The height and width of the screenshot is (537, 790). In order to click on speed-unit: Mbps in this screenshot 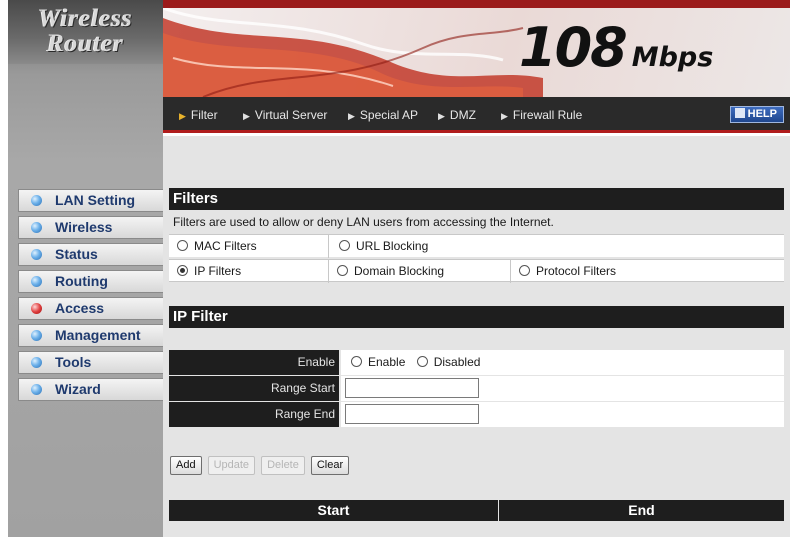, I will do `click(672, 57)`.